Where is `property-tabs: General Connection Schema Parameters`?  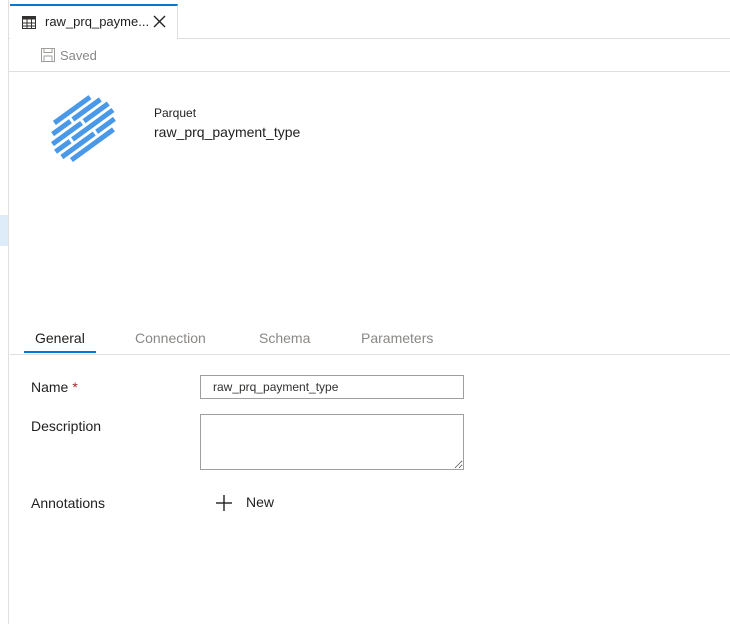
property-tabs: General Connection Schema Parameters is located at coordinates (370, 338).